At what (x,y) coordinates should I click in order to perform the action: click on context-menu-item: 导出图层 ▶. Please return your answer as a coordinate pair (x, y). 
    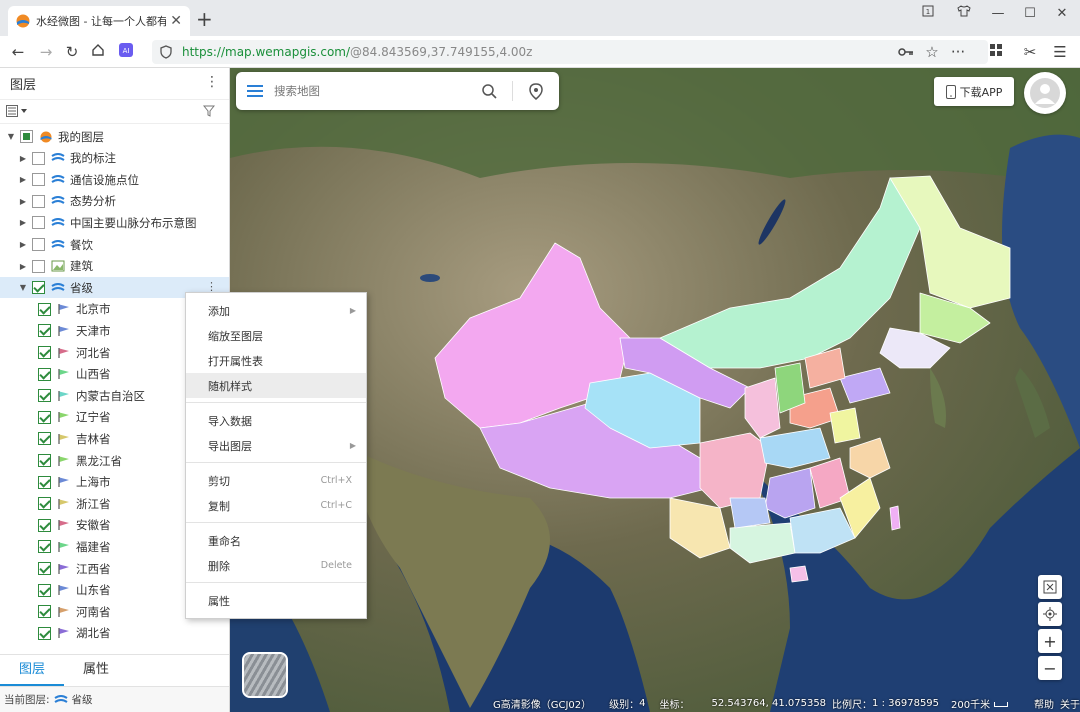
    Looking at the image, I should click on (276, 445).